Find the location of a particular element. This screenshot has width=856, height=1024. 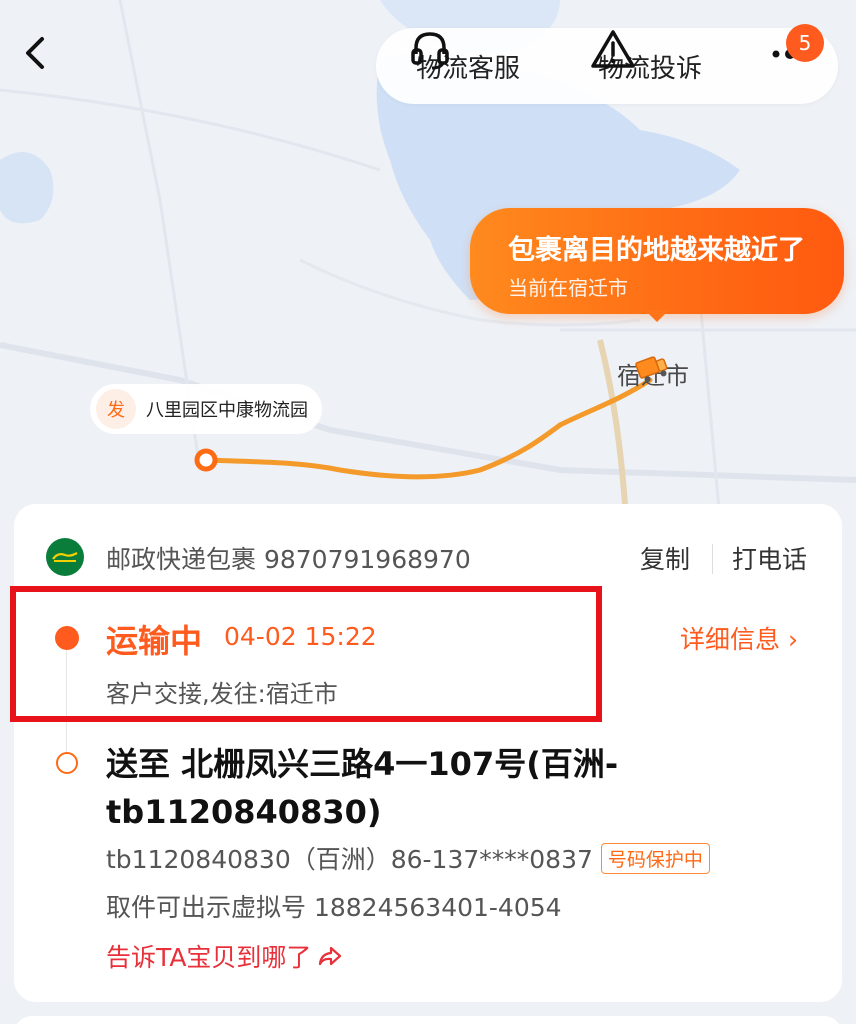

recipient-contact-text: tb1120840830（百洲）86-137****0837 is located at coordinates (349, 859).